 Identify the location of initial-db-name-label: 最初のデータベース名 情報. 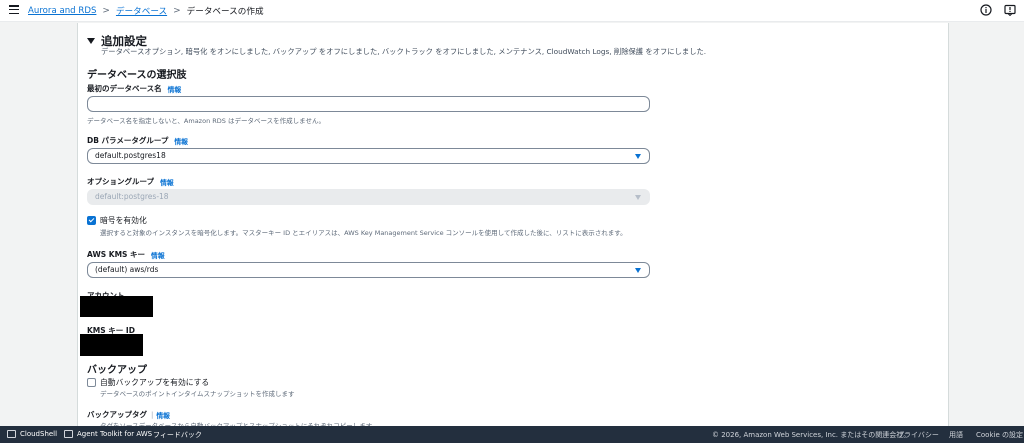
(134, 89).